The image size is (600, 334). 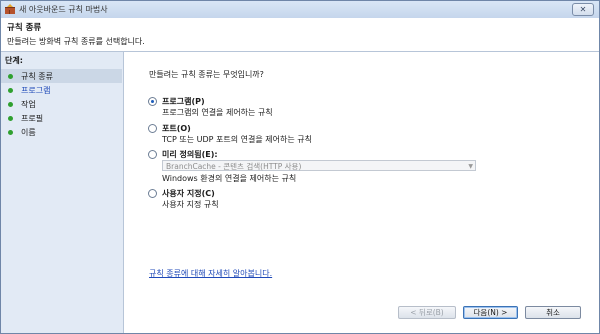 I want to click on page-subtitle: 만들려는 방화벽 규칙 종류를 선택합니다., so click(x=76, y=41).